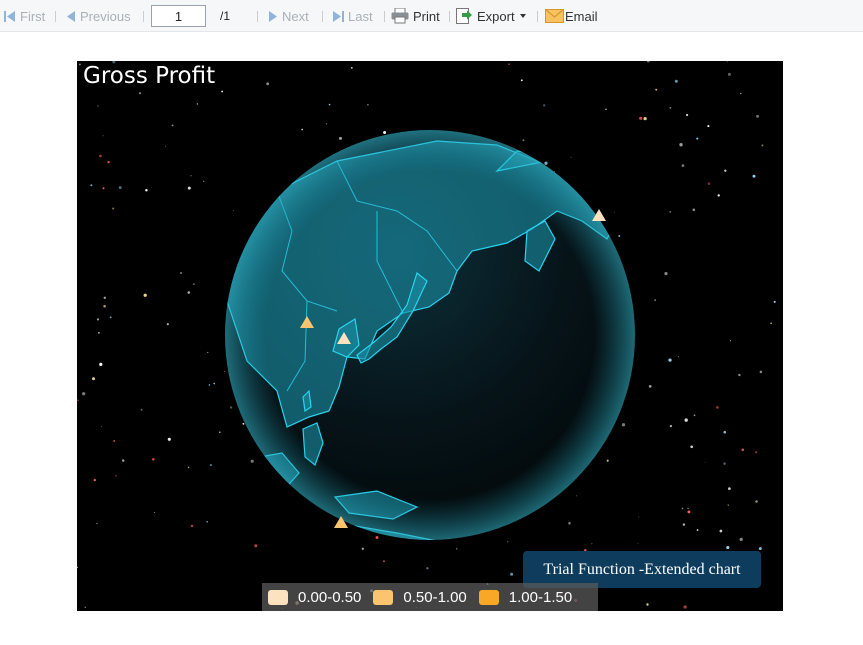 The image size is (863, 645). What do you see at coordinates (383, 597) in the screenshot?
I see `legend-swatch-mid` at bounding box center [383, 597].